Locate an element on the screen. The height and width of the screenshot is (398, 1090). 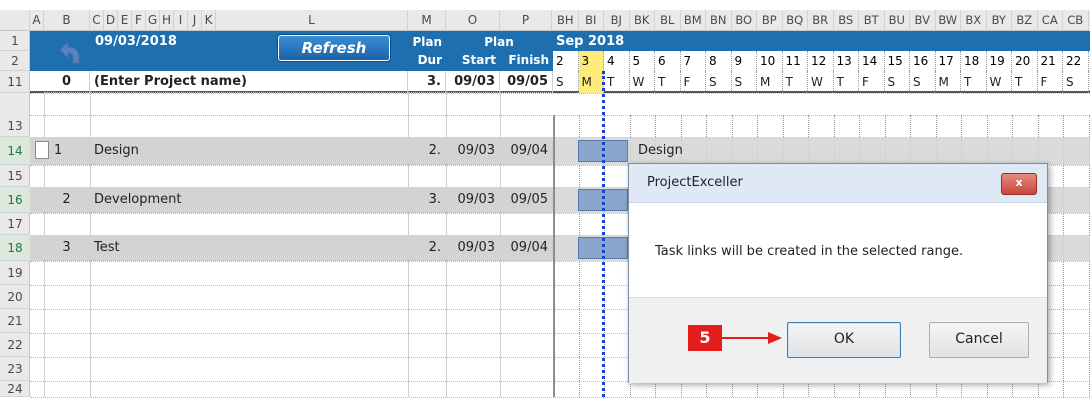
day-number: 10 is located at coordinates (770, 61).